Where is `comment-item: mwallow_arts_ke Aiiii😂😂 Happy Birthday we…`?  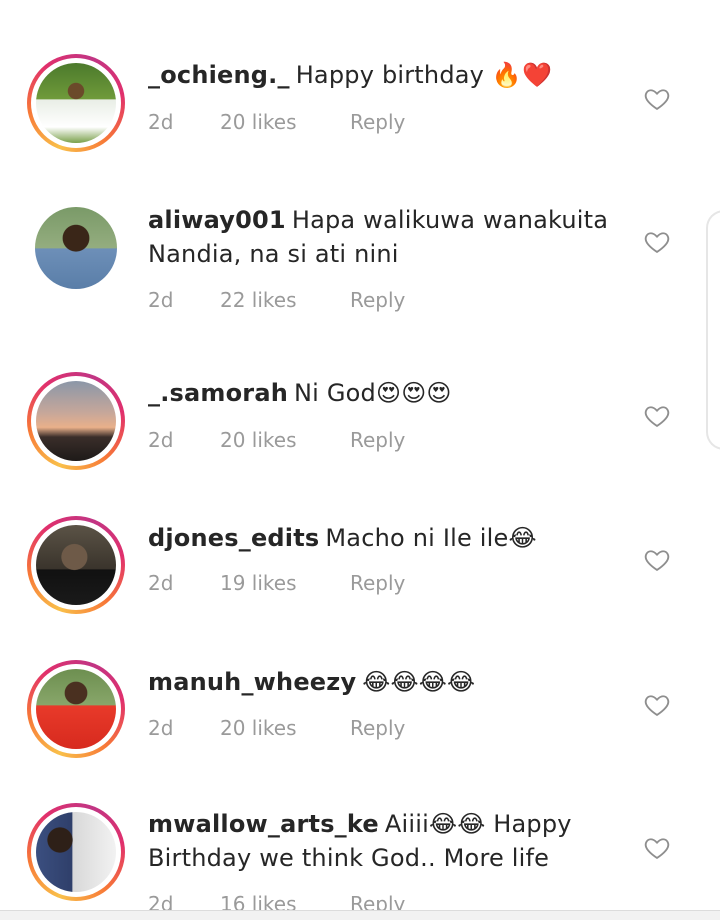 comment-item: mwallow_arts_ke Aiiii😂😂 Happy Birthday we… is located at coordinates (360, 857).